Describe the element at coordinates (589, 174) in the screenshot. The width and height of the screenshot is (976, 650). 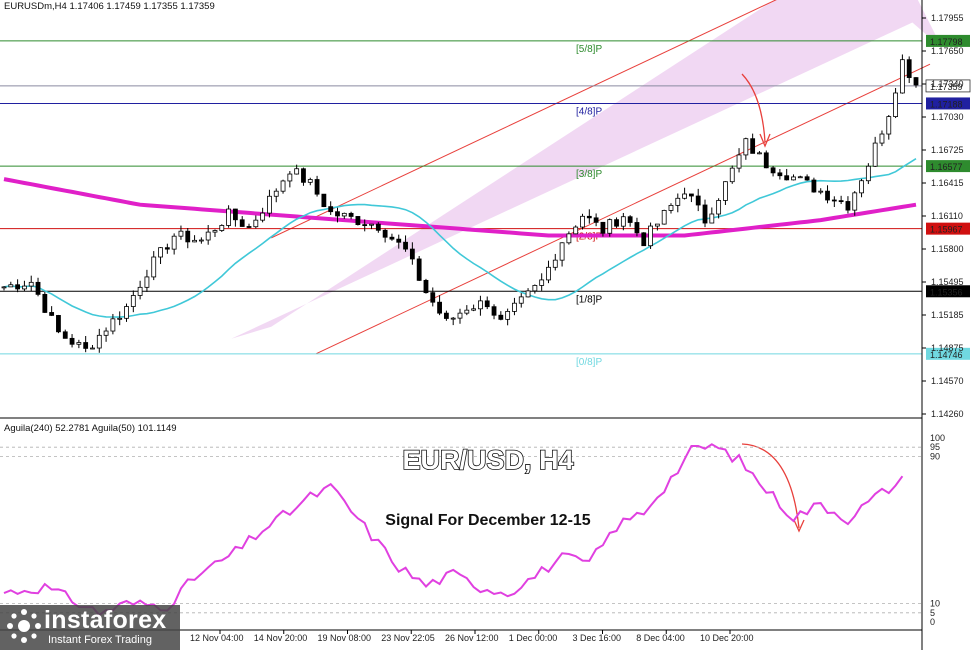
I see `murrey-level-label: [3/8]P` at that location.